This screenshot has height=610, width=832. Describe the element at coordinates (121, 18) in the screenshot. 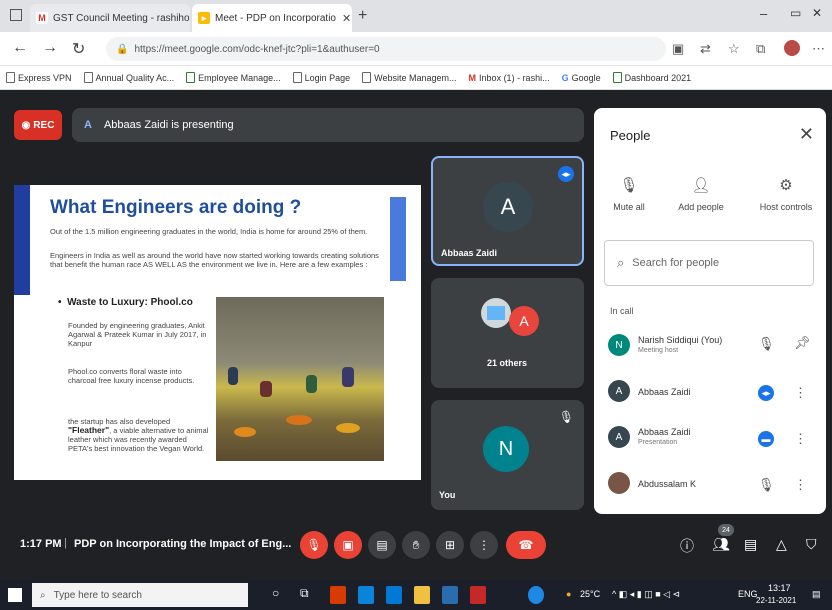

I see `tab-label: GST Council Meeting - rashiho` at that location.